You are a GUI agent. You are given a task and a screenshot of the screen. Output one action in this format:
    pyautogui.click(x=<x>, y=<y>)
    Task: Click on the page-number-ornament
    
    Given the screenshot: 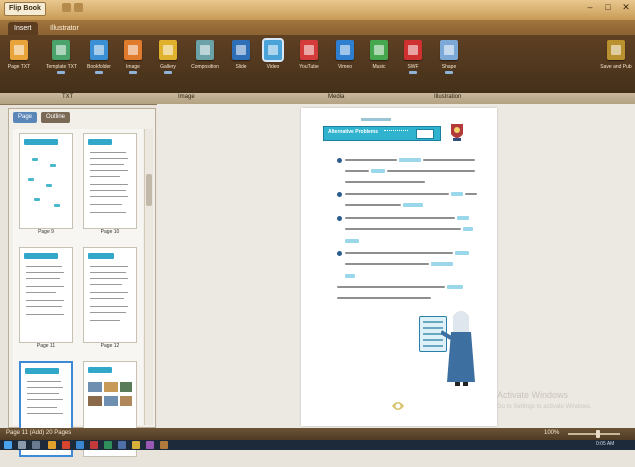 What is the action you would take?
    pyautogui.click(x=398, y=406)
    